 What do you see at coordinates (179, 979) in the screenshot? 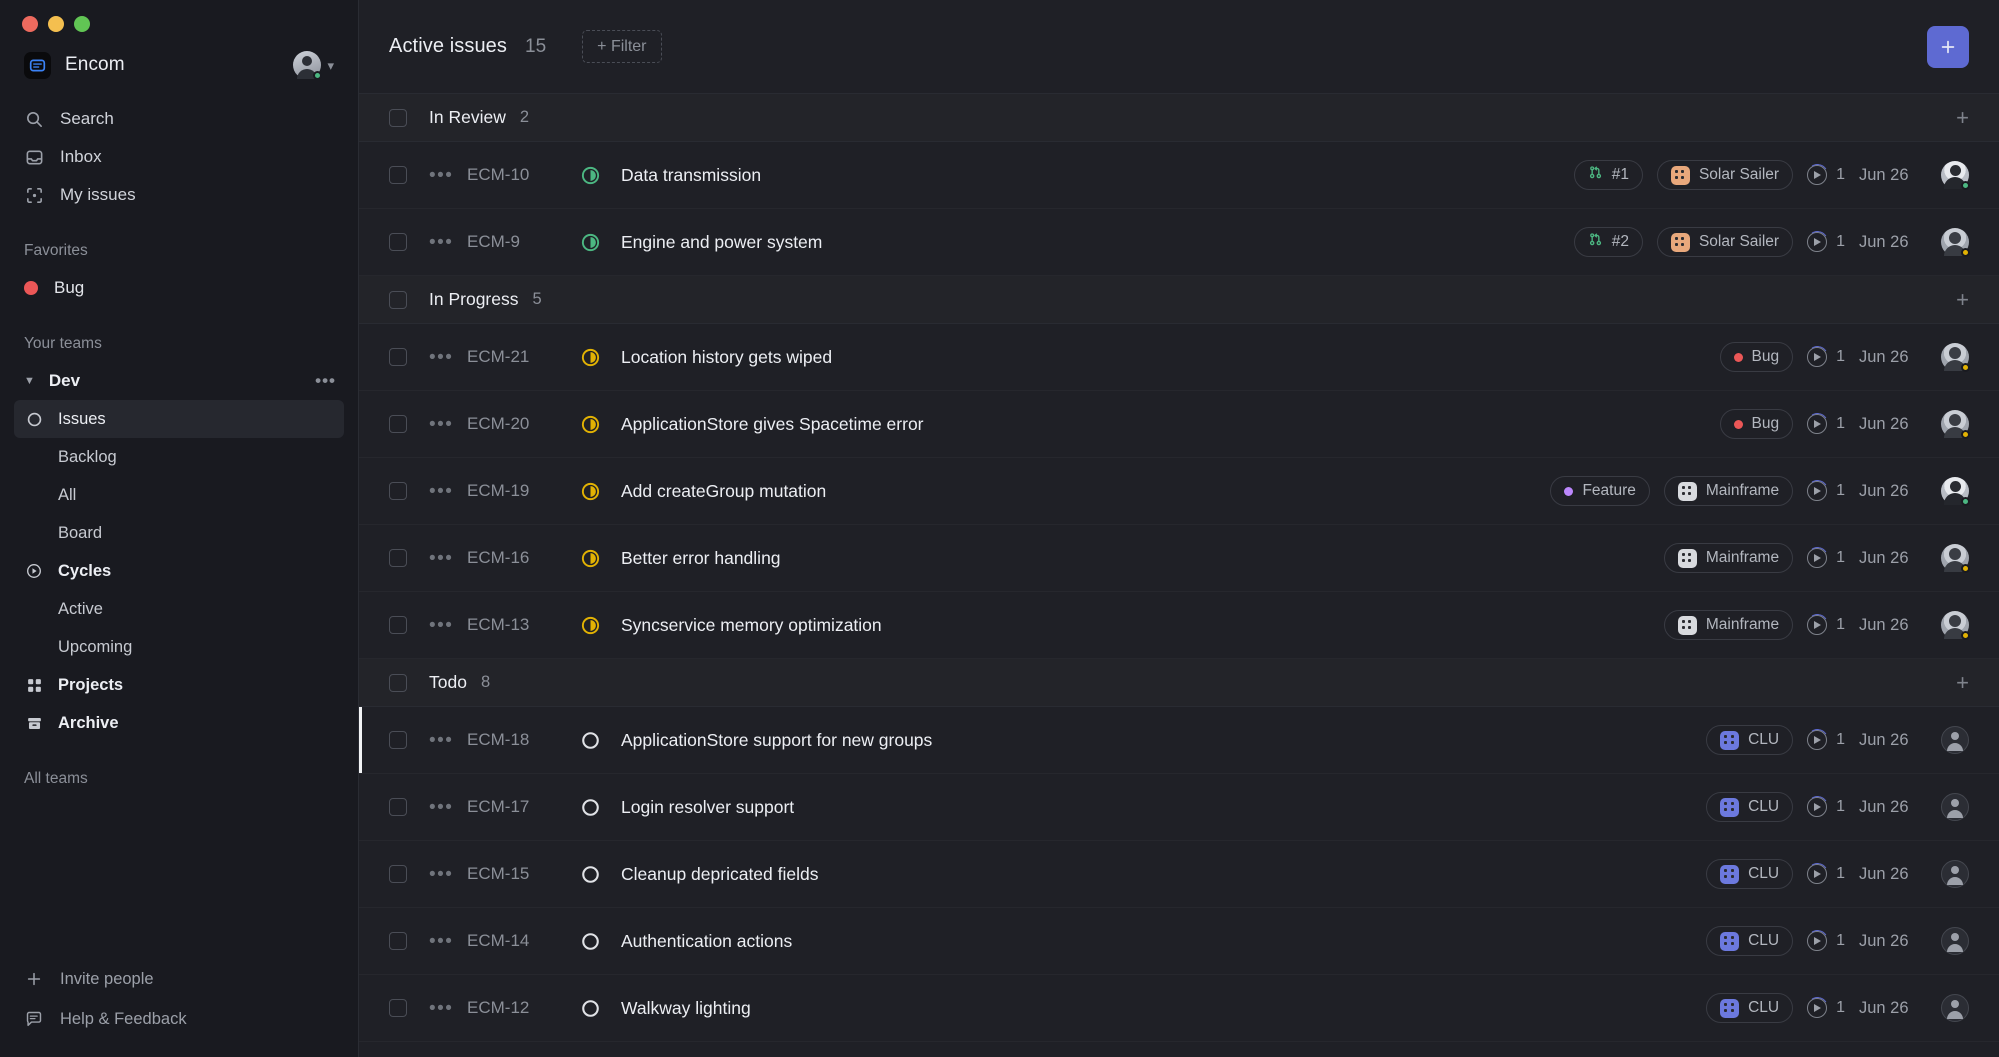
I see `invite-people-button: Invite people` at bounding box center [179, 979].